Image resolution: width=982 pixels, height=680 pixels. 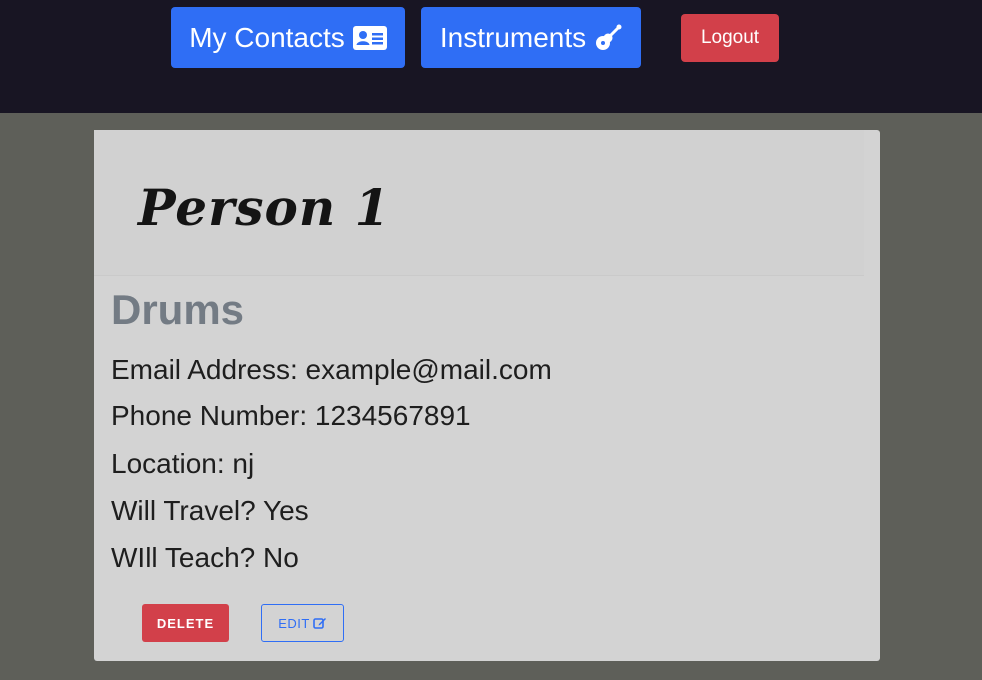 I want to click on edit-icon, so click(x=320, y=623).